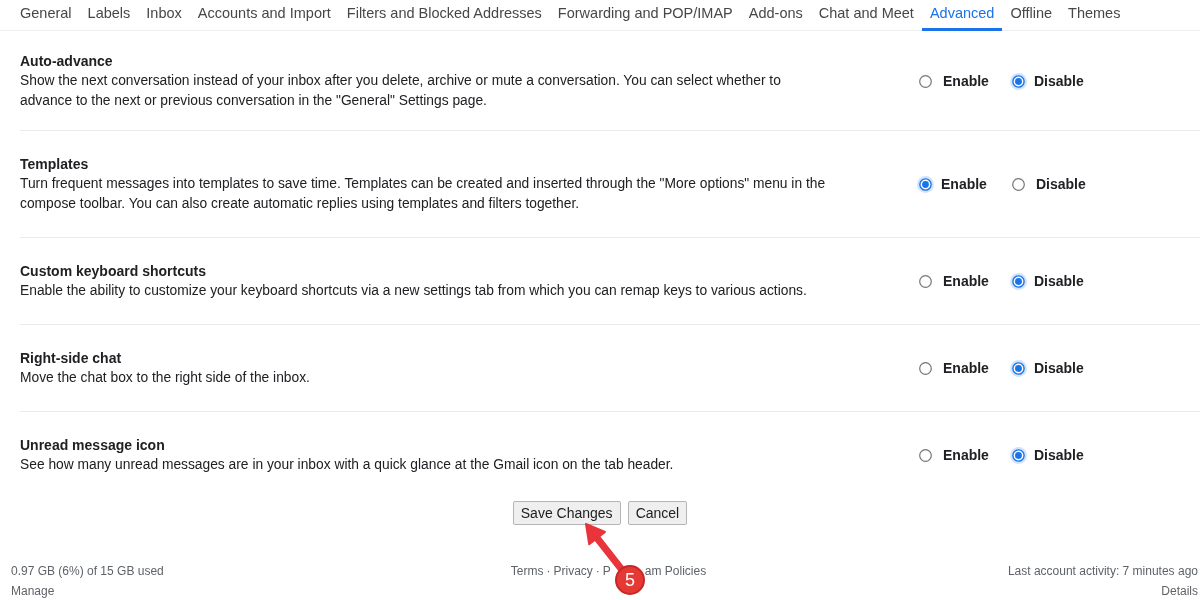 This screenshot has width=1200, height=600. What do you see at coordinates (606, 571) in the screenshot?
I see `footer-link: P` at bounding box center [606, 571].